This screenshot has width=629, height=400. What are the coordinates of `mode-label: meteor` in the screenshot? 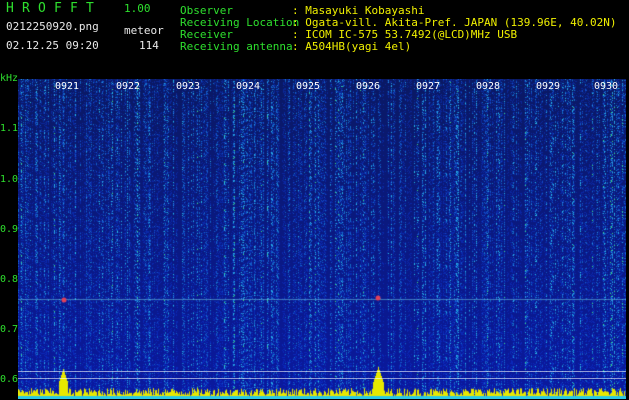 It's located at (144, 30).